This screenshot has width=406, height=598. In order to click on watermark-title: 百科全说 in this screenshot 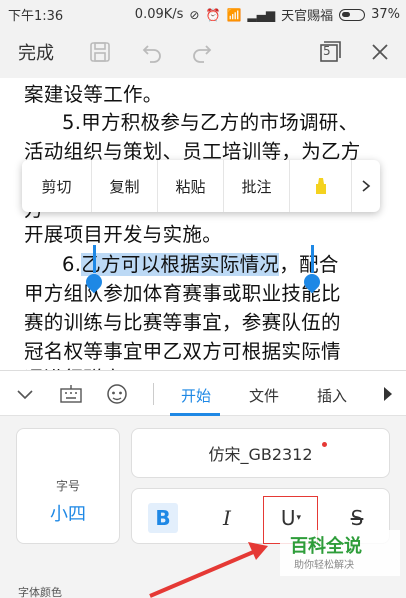, I will do `click(326, 546)`.